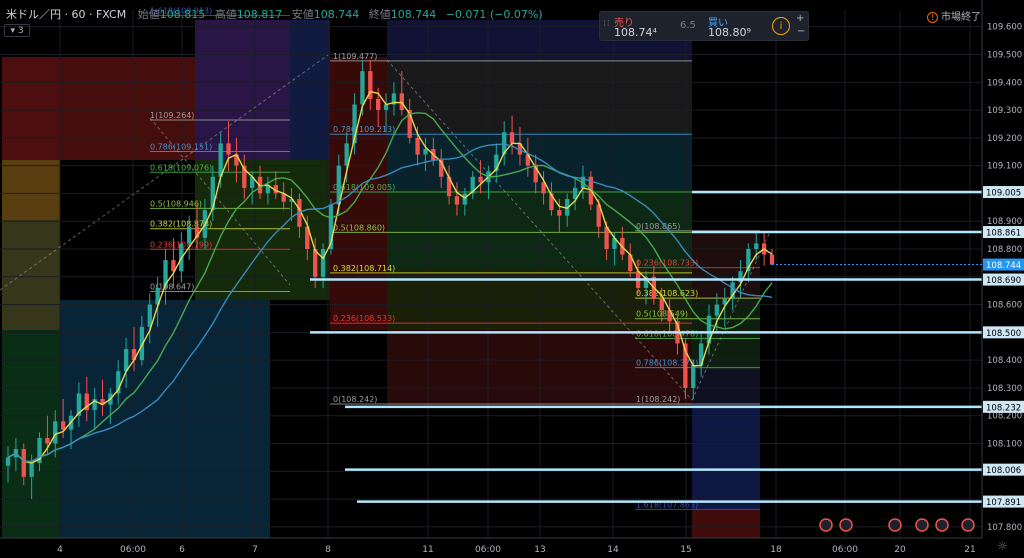 The height and width of the screenshot is (558, 1024). Describe the element at coordinates (800, 18) in the screenshot. I see `quantity-plus-button: +` at that location.